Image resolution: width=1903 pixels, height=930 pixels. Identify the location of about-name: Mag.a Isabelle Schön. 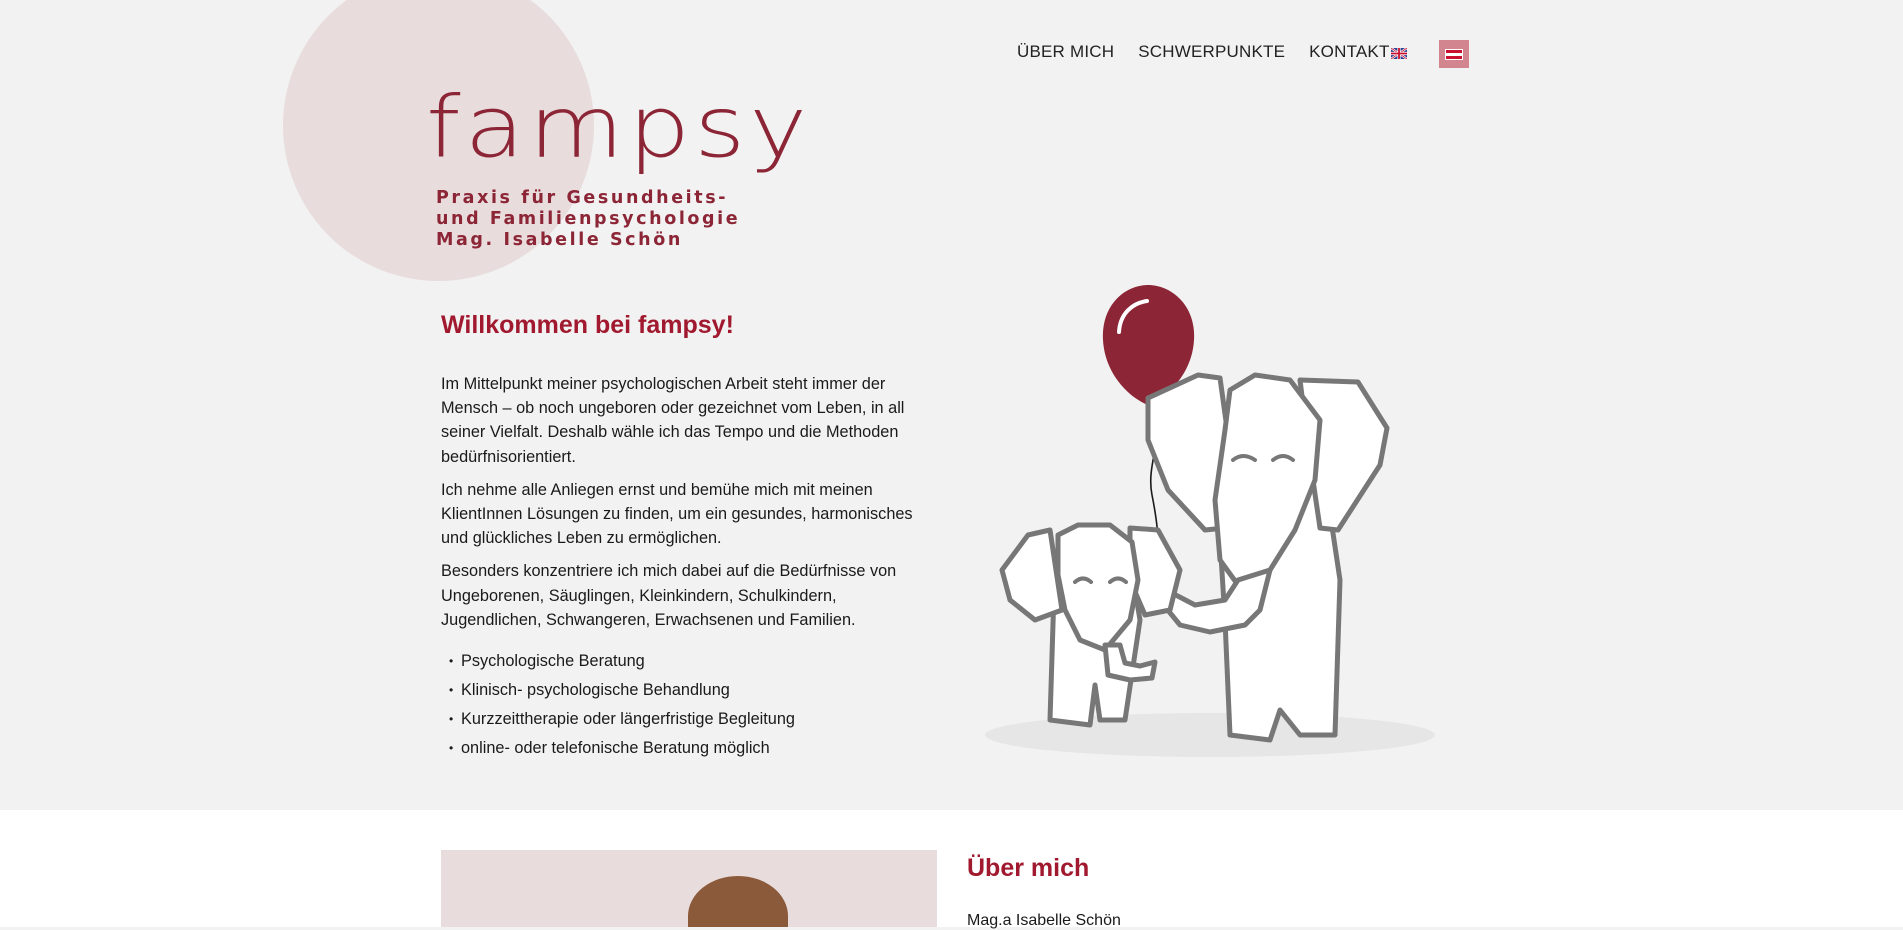
(1044, 920).